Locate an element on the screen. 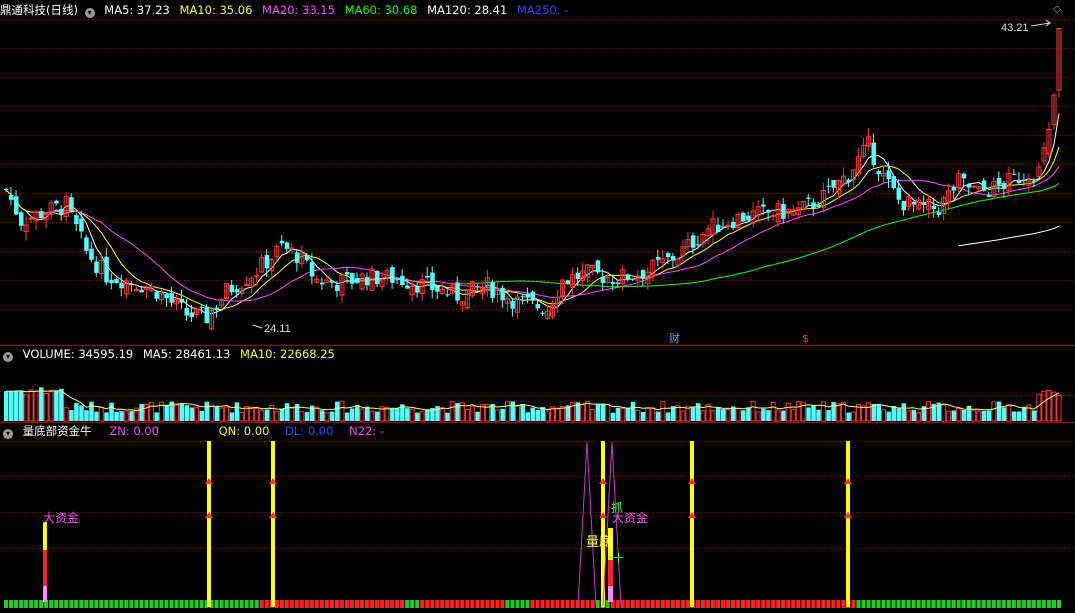  high-arrow-icon is located at coordinates (1040, 23).